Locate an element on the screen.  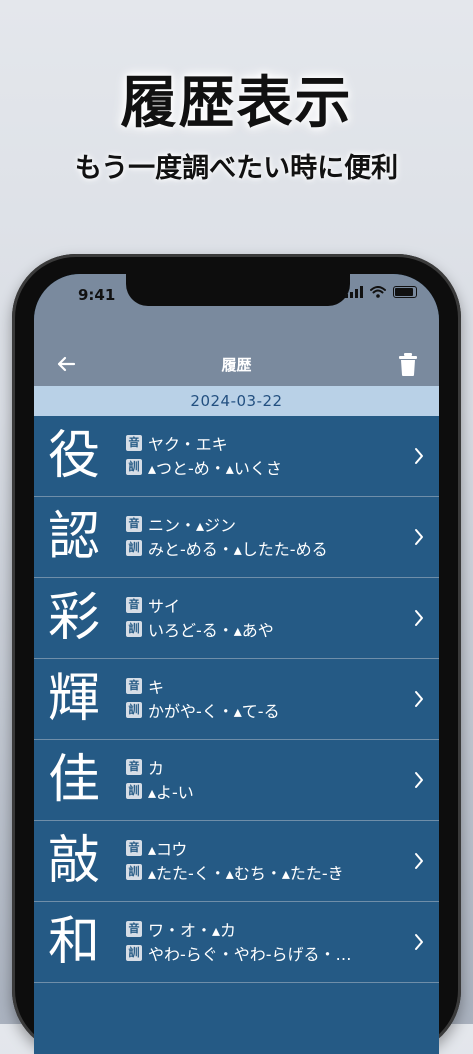
kun-reading: 訓 ▴よ-い is located at coordinates (160, 791).